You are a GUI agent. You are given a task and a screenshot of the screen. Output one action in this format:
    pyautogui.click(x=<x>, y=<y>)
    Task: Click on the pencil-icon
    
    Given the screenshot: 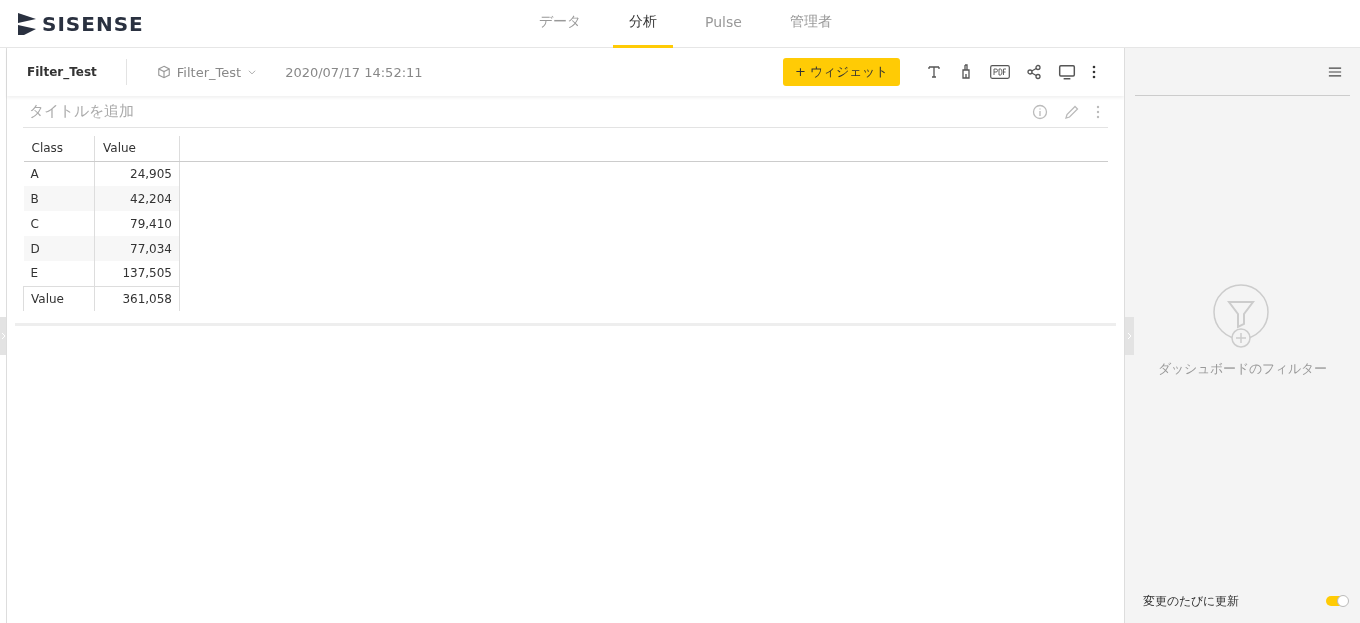 What is the action you would take?
    pyautogui.click(x=1072, y=111)
    